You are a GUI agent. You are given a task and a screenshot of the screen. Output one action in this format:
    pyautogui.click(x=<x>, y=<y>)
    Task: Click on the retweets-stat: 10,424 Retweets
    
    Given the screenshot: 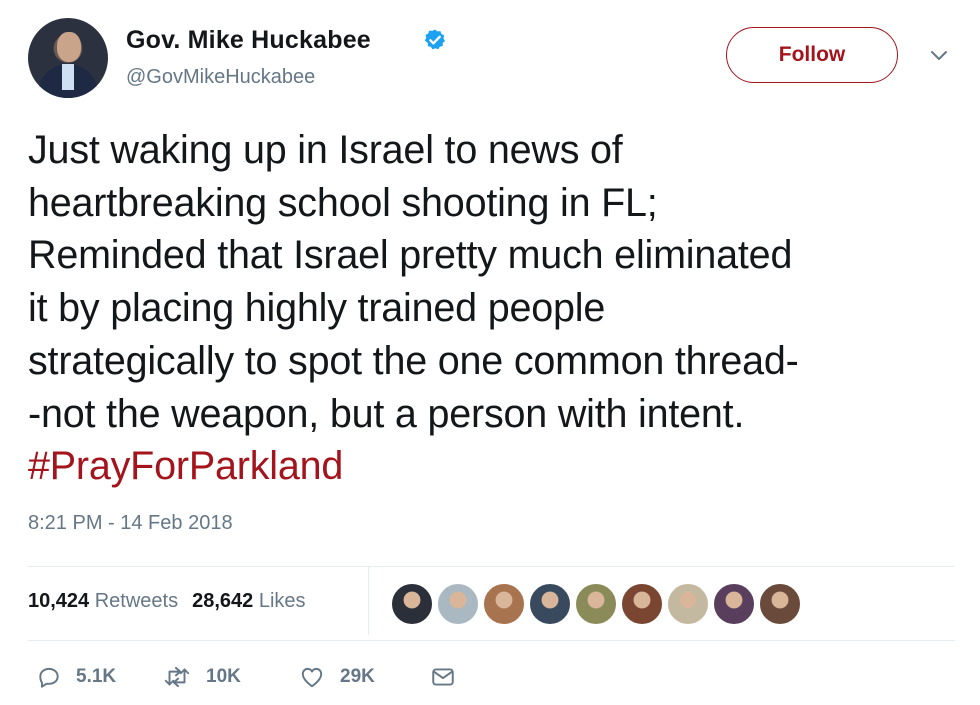 What is the action you would take?
    pyautogui.click(x=103, y=601)
    